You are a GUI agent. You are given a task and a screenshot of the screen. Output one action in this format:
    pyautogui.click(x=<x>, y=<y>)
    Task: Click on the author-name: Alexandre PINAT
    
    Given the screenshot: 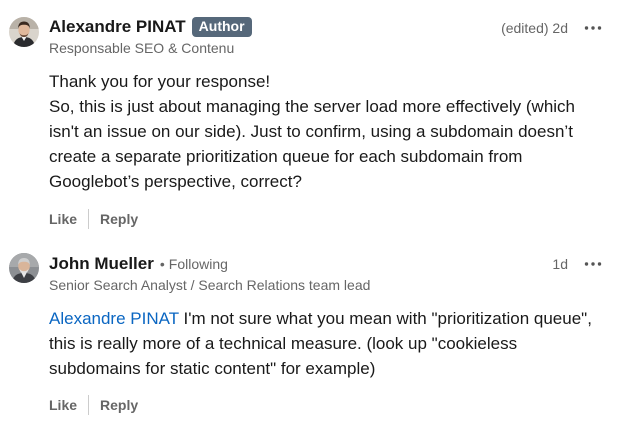 What is the action you would take?
    pyautogui.click(x=117, y=27)
    